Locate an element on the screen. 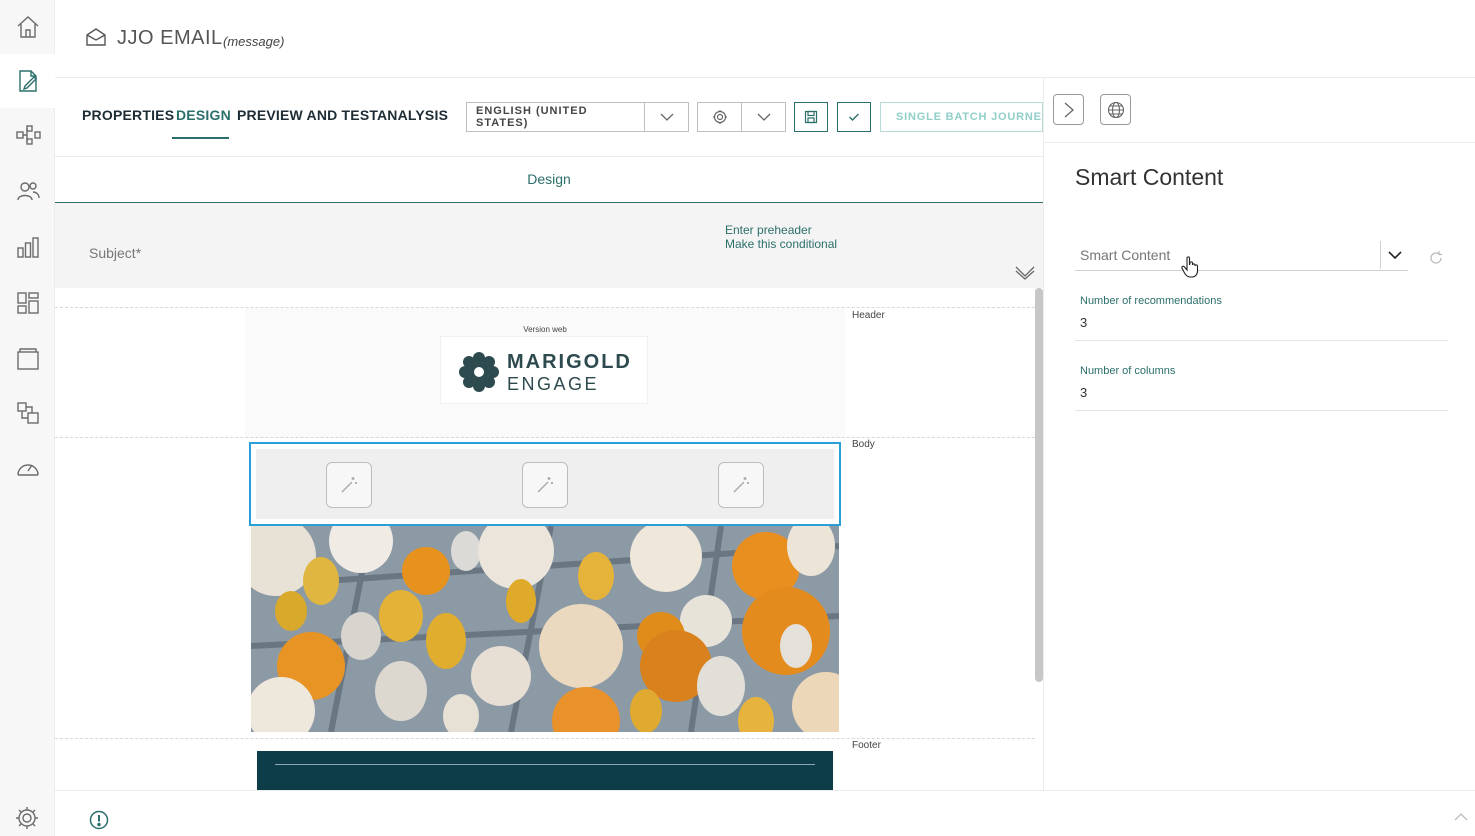  settings-dropdown-button is located at coordinates (763, 117).